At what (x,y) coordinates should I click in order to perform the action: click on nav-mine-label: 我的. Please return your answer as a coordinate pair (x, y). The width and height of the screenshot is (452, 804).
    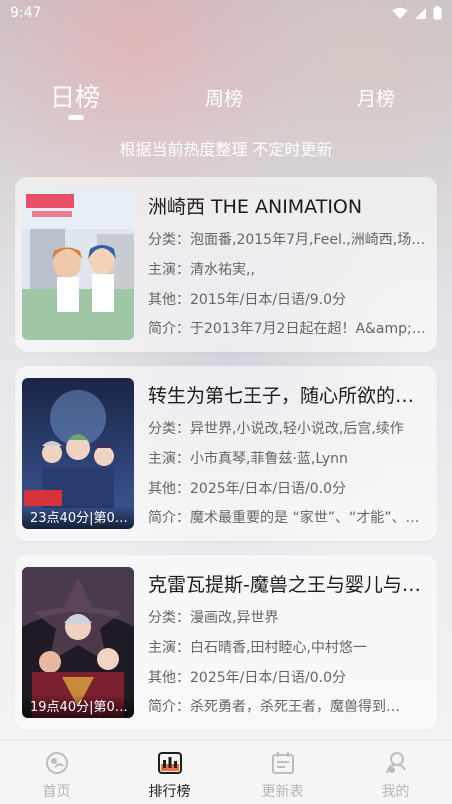
    Looking at the image, I should click on (395, 792).